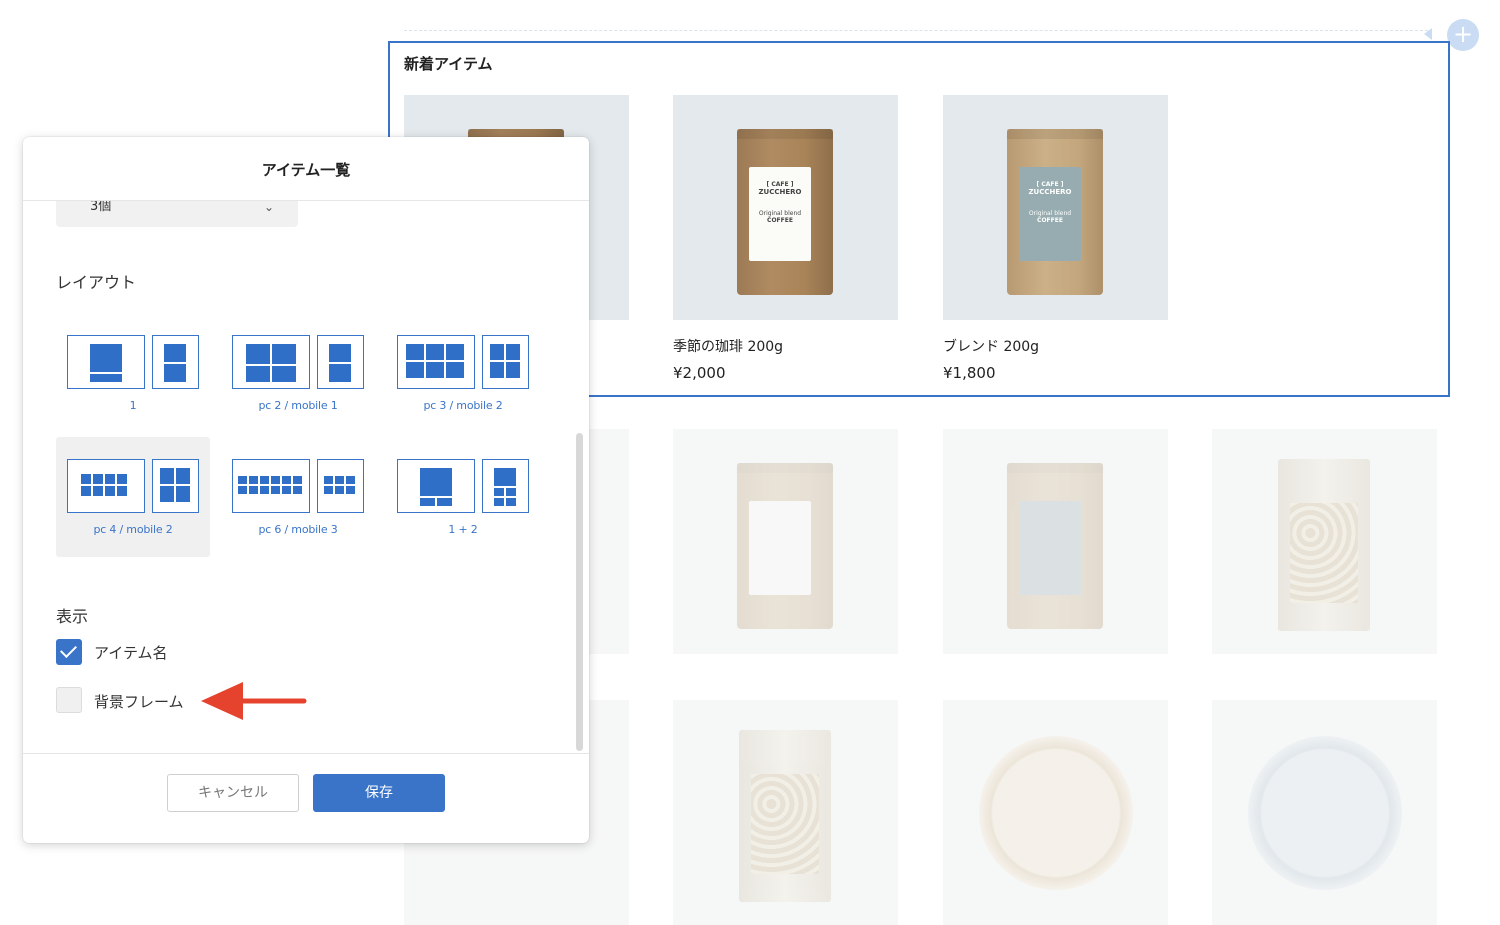 The width and height of the screenshot is (1500, 925). I want to click on background-frame-checkbox-label: 背景フレーム, so click(139, 701).